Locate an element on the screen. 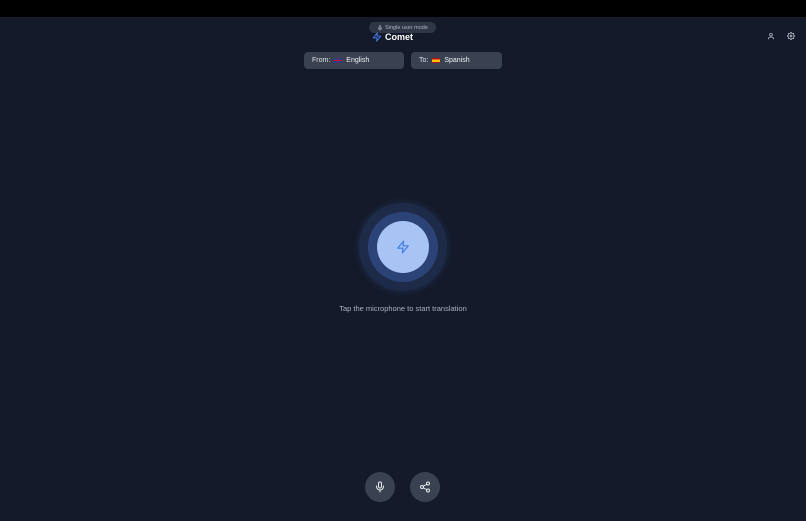  from-language-button: From: English is located at coordinates (354, 60).